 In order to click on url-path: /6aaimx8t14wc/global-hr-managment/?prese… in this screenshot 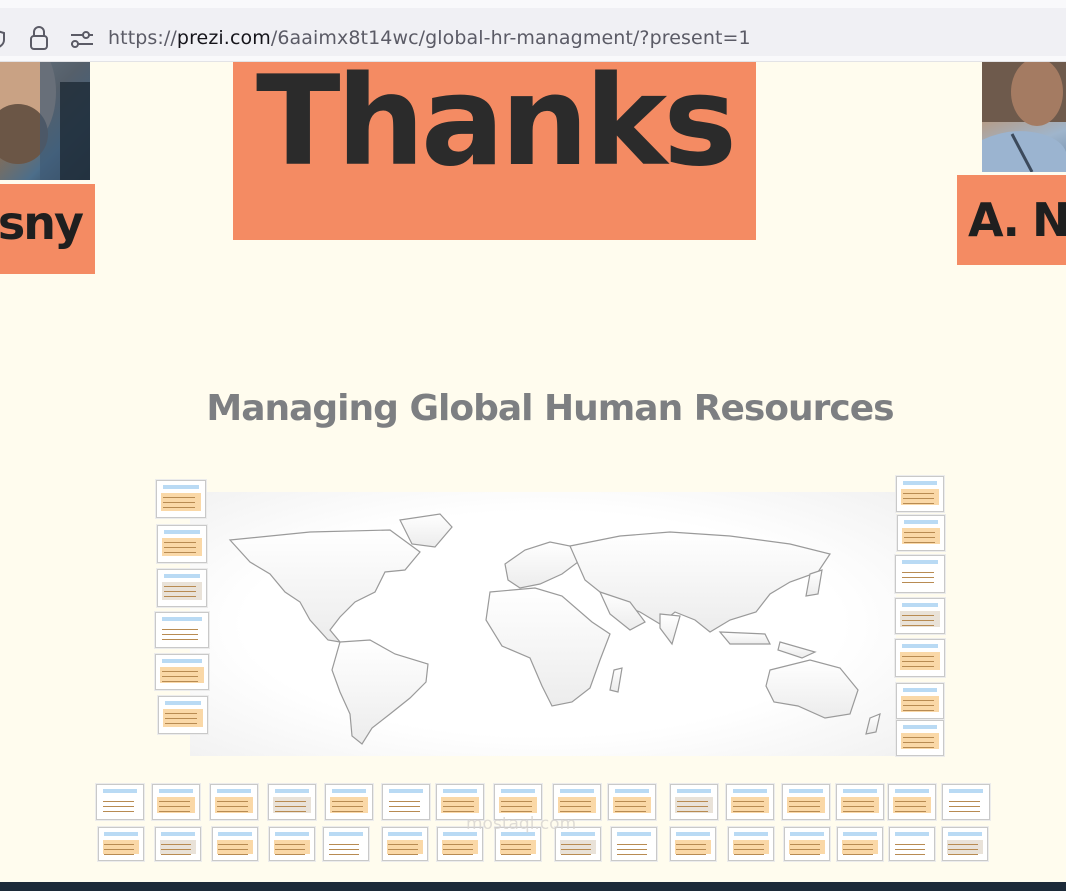, I will do `click(510, 38)`.